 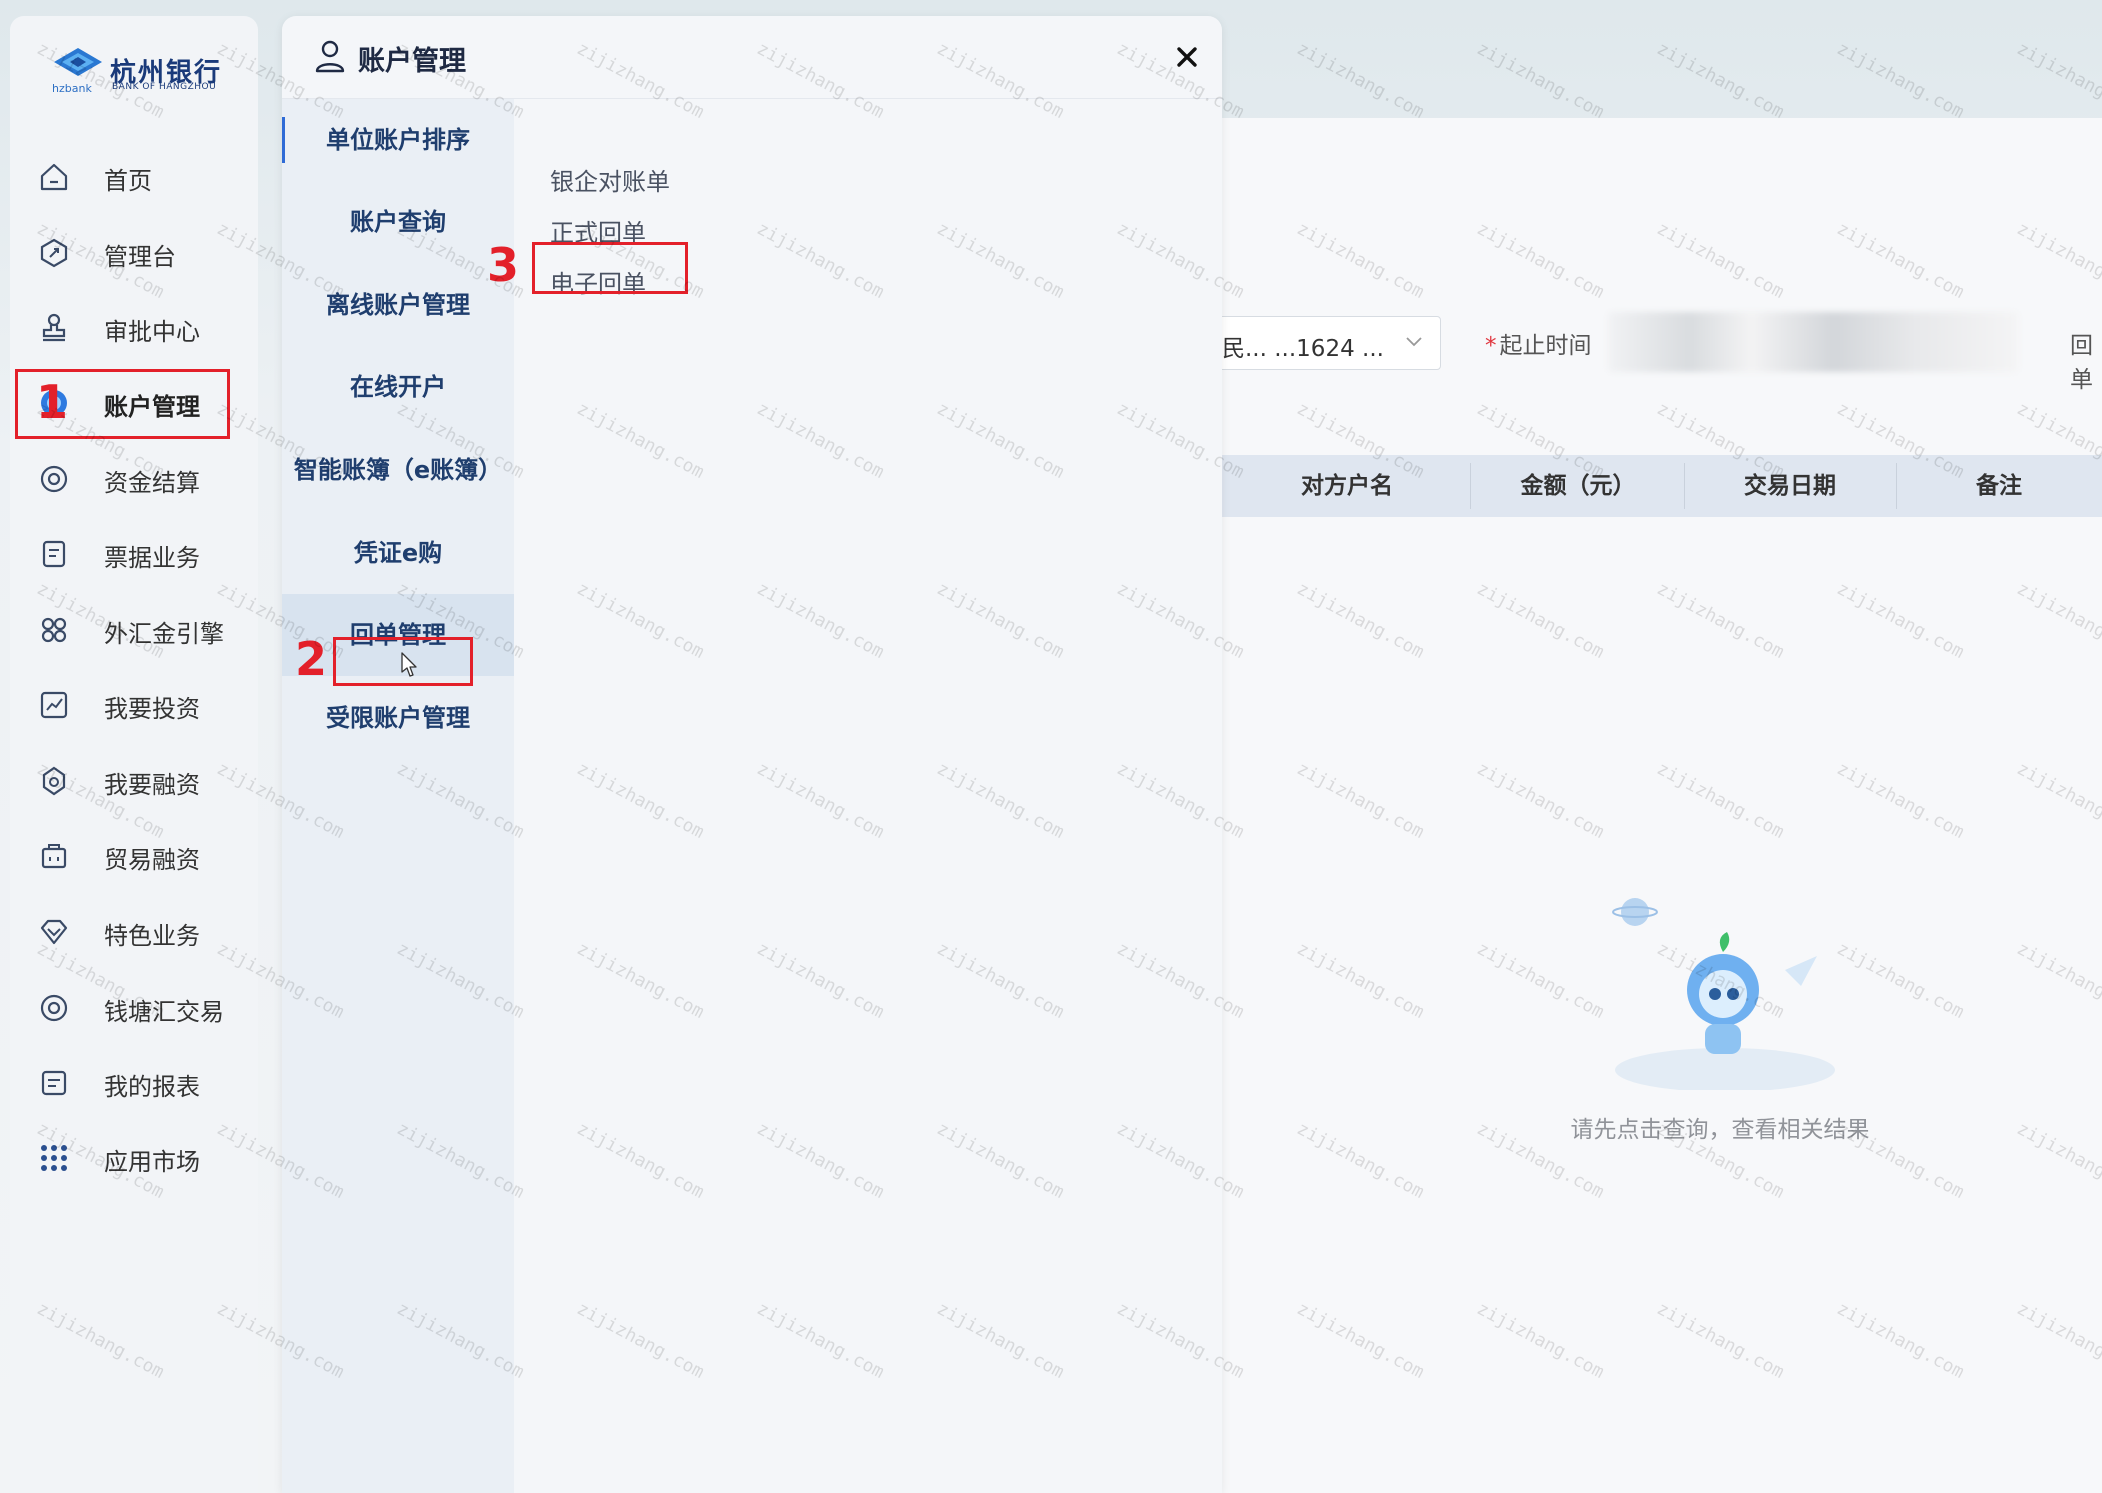 I want to click on th-date: 交易日期, so click(x=1790, y=486).